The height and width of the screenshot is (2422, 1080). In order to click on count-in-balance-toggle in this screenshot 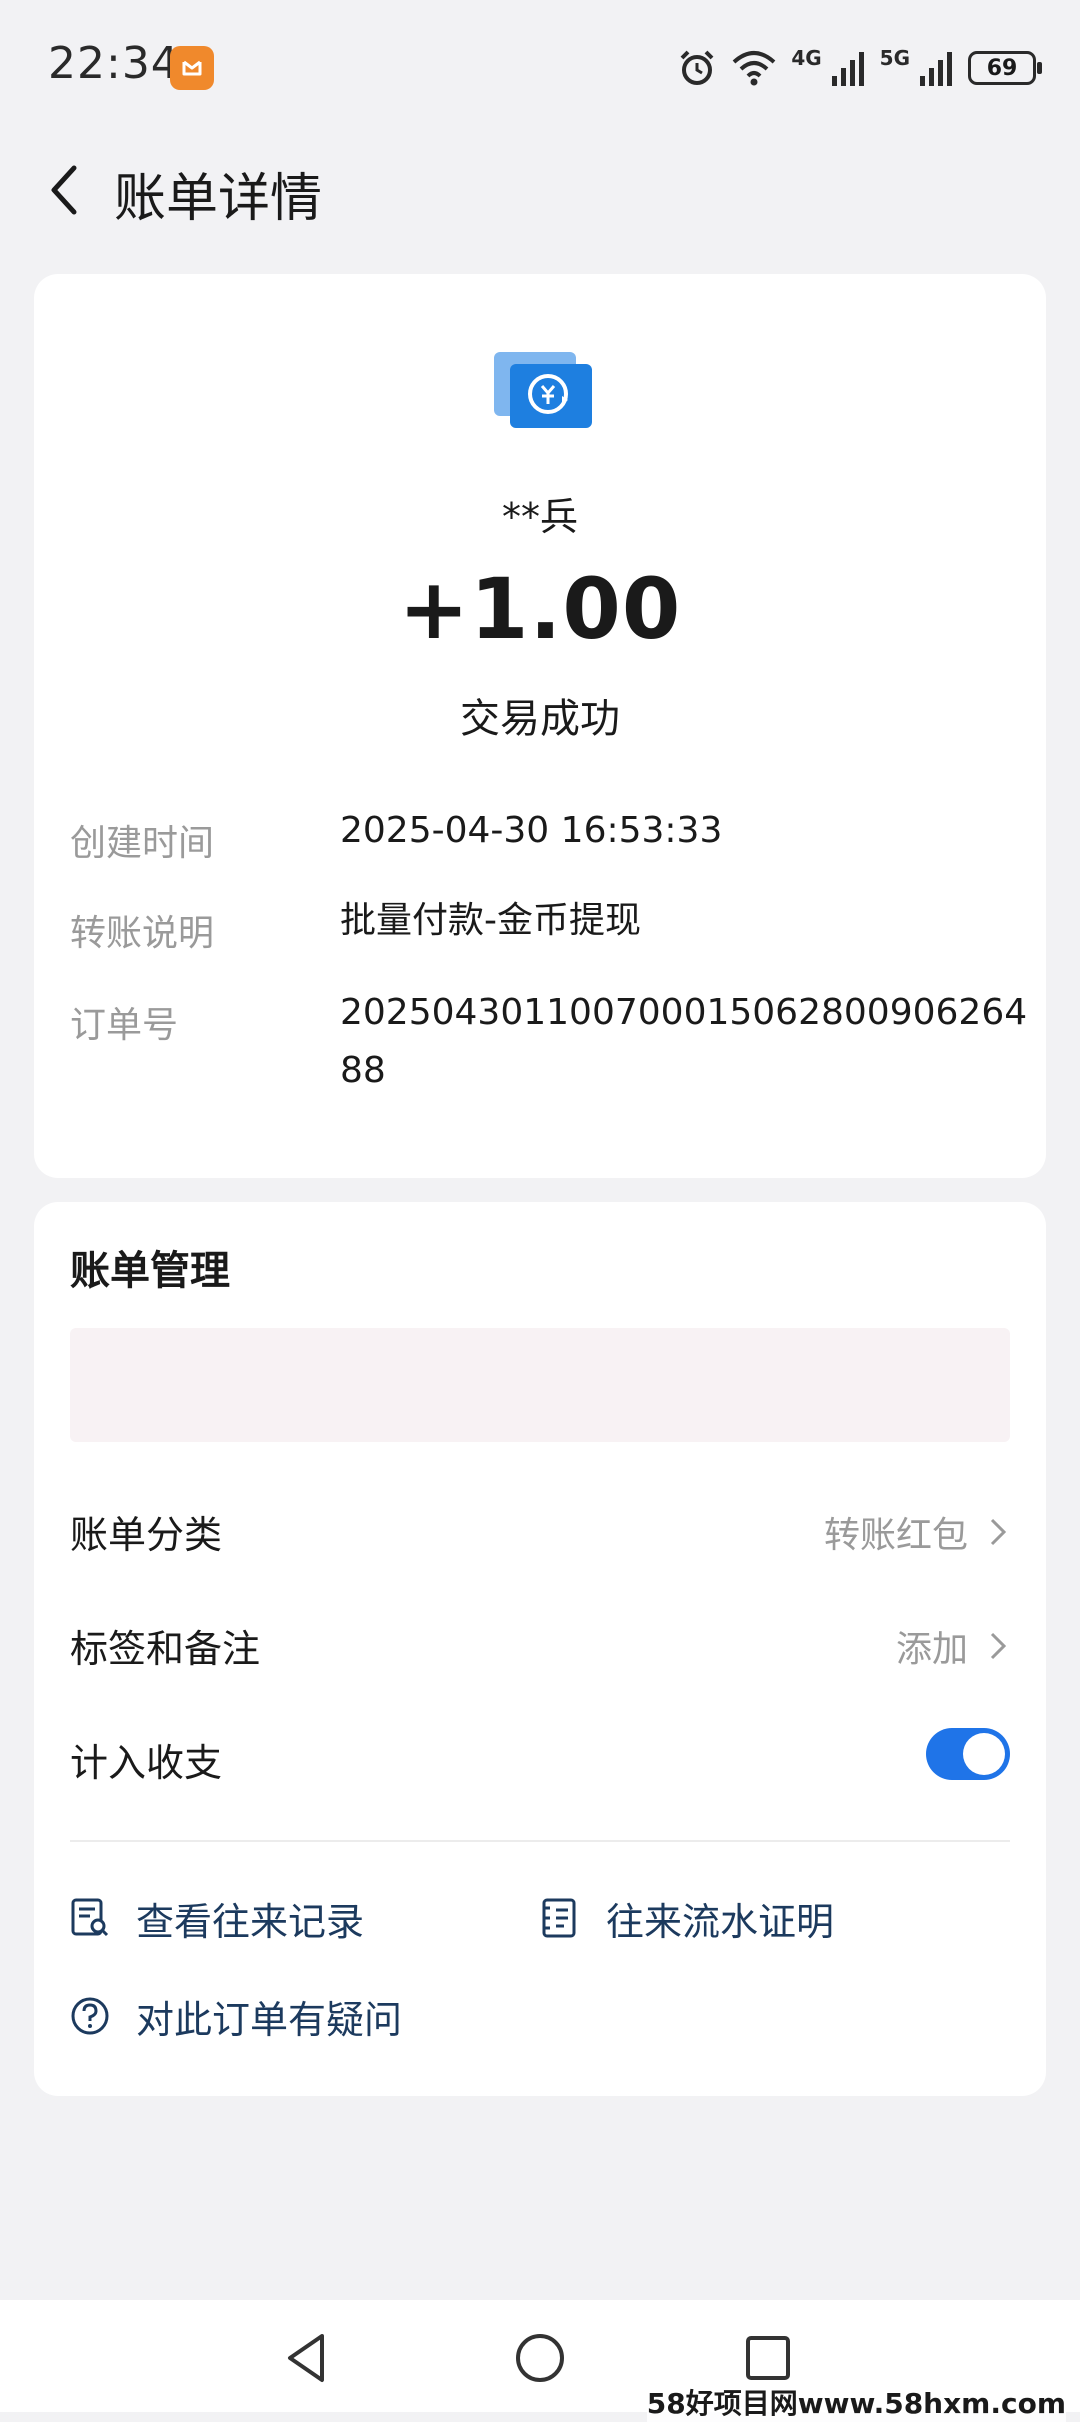, I will do `click(968, 1754)`.